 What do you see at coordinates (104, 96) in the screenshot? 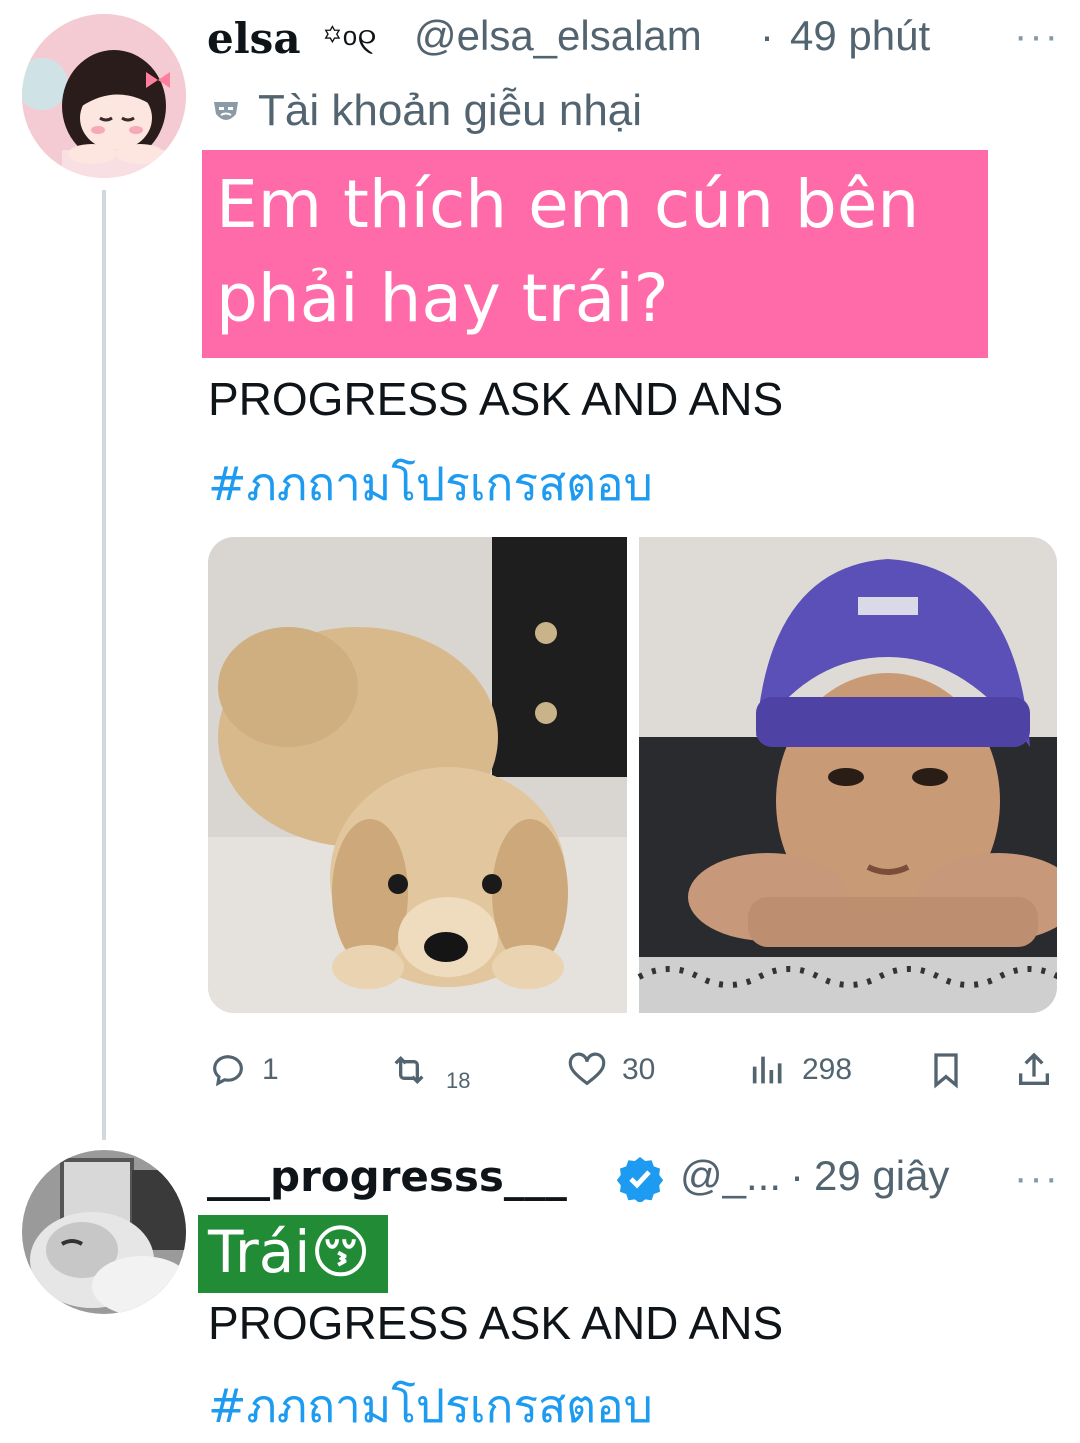
I see `avatar-elsa` at bounding box center [104, 96].